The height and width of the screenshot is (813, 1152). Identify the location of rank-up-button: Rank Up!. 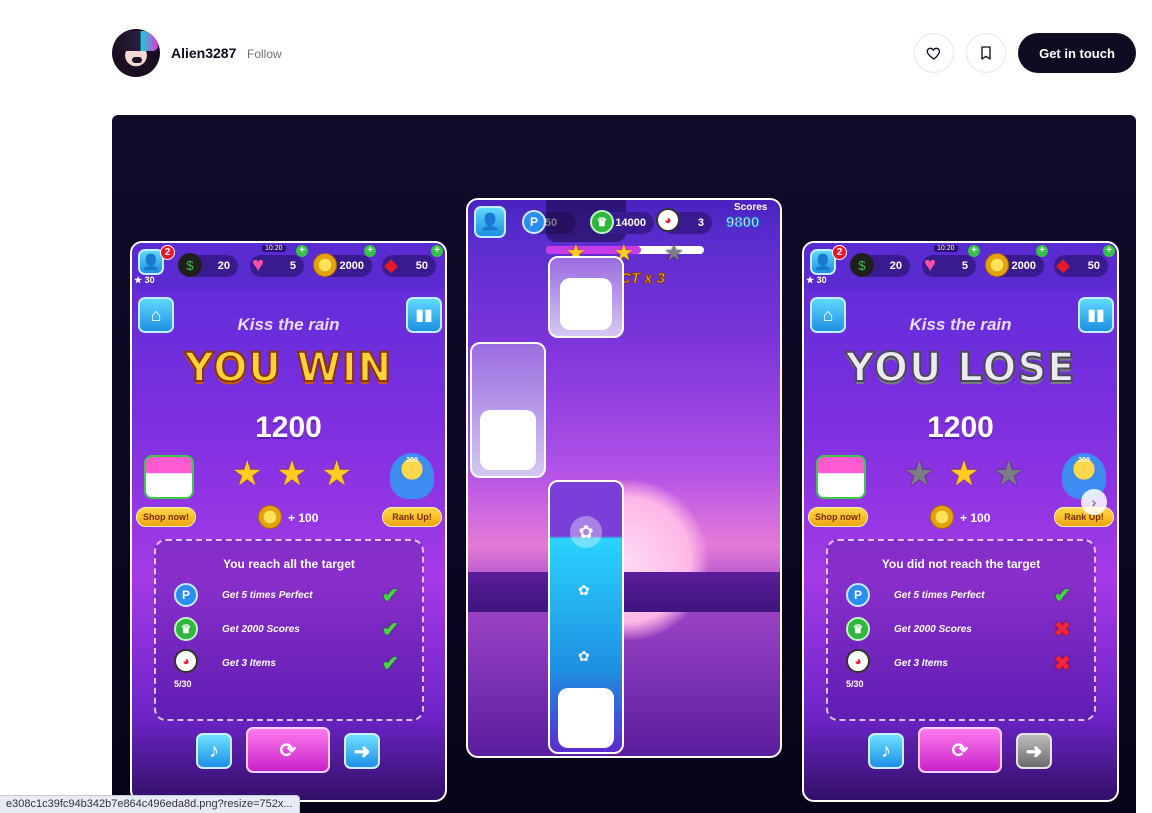
(412, 517).